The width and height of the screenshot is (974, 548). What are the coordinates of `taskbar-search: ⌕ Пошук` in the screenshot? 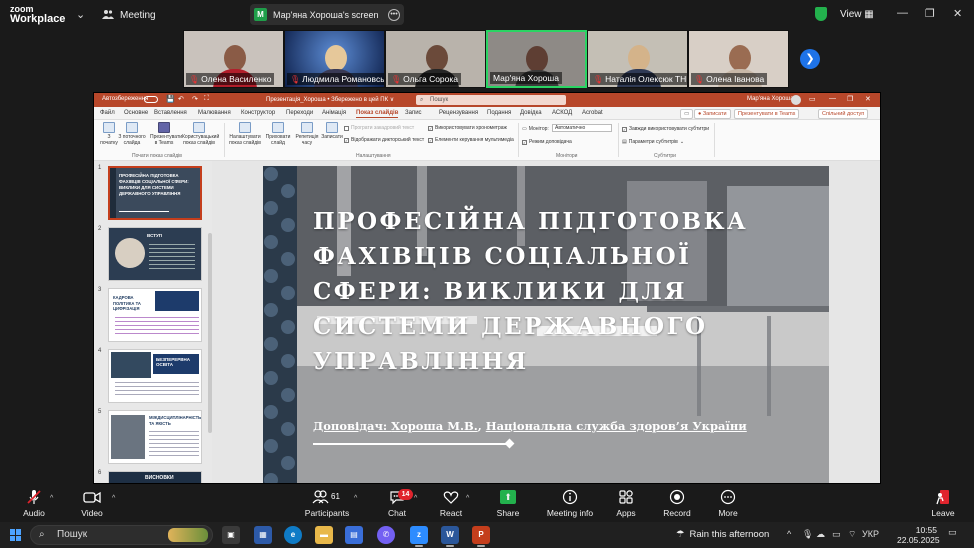 It's located at (121, 535).